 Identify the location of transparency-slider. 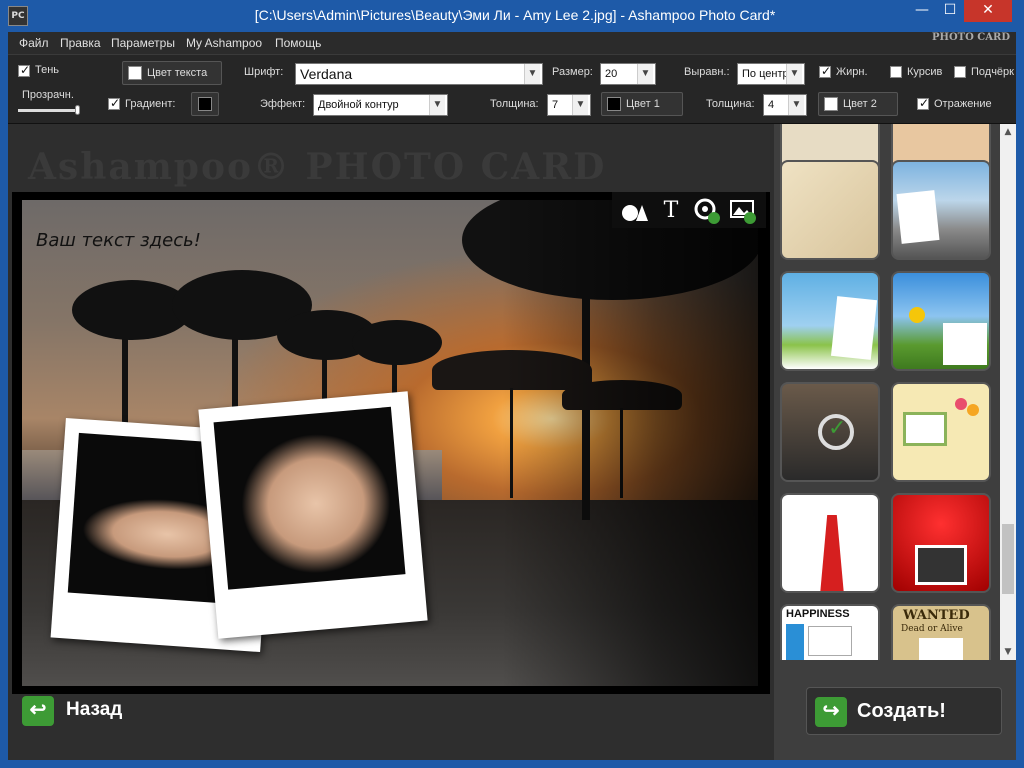
(49, 110).